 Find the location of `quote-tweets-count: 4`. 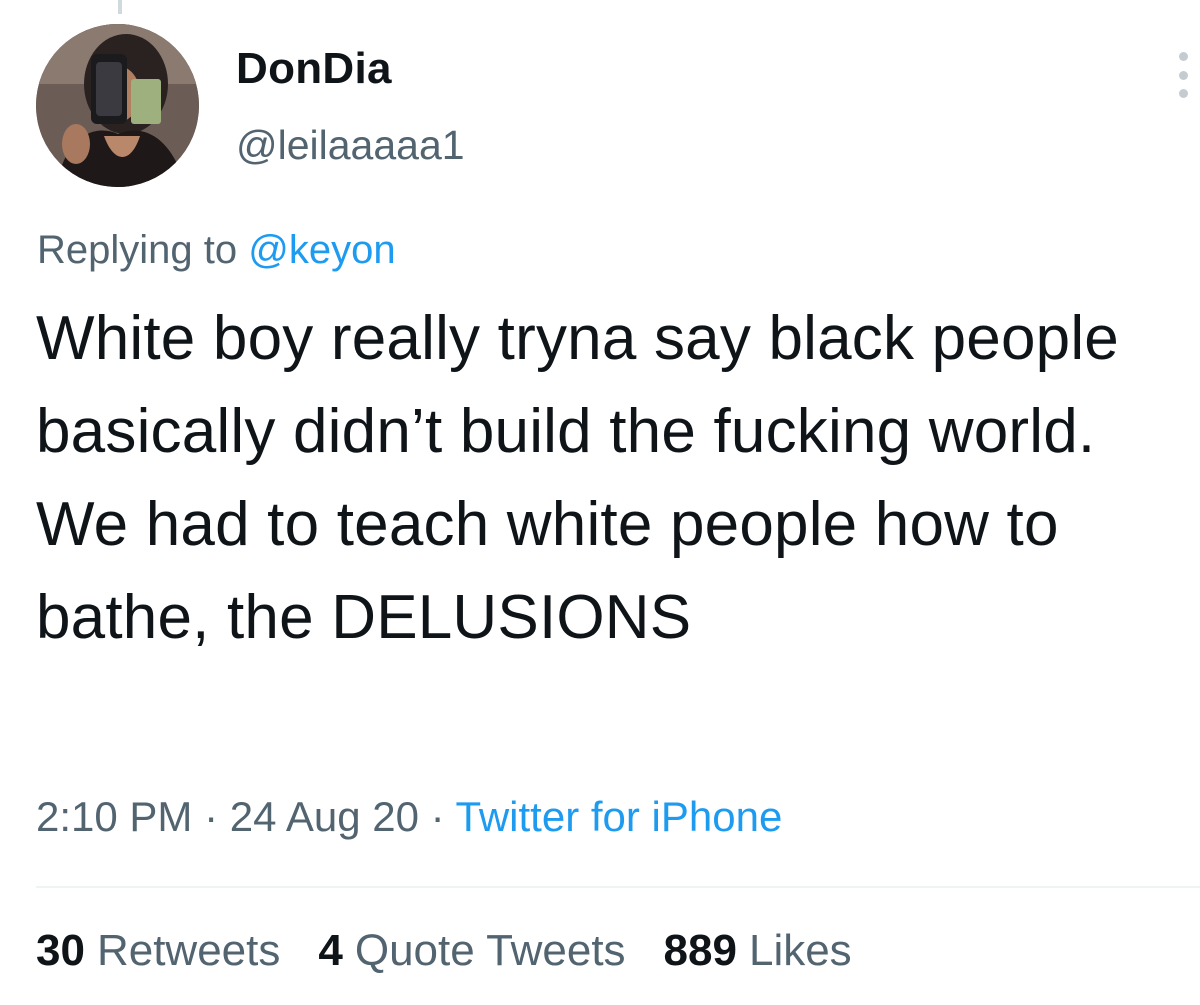

quote-tweets-count: 4 is located at coordinates (330, 950).